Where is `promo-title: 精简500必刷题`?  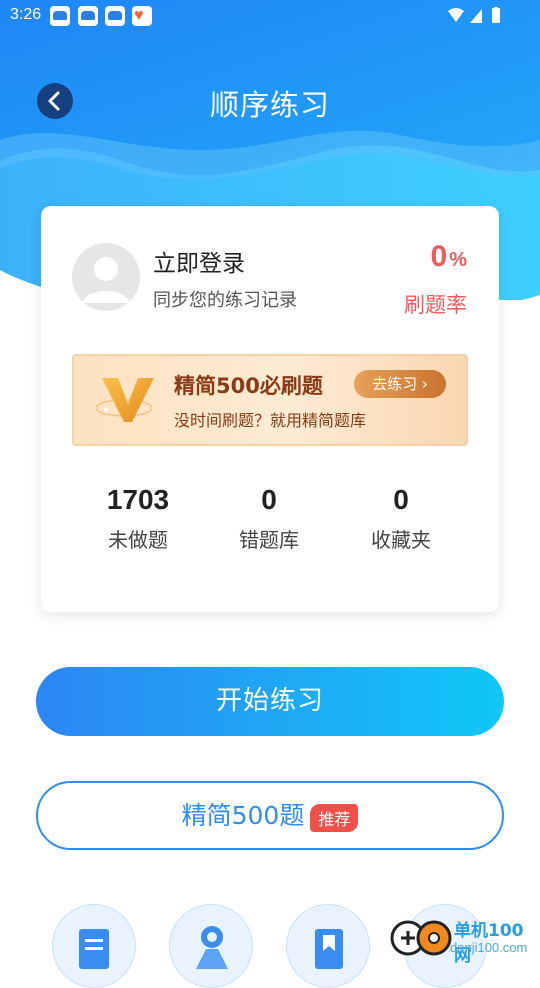 promo-title: 精简500必刷题 is located at coordinates (248, 386).